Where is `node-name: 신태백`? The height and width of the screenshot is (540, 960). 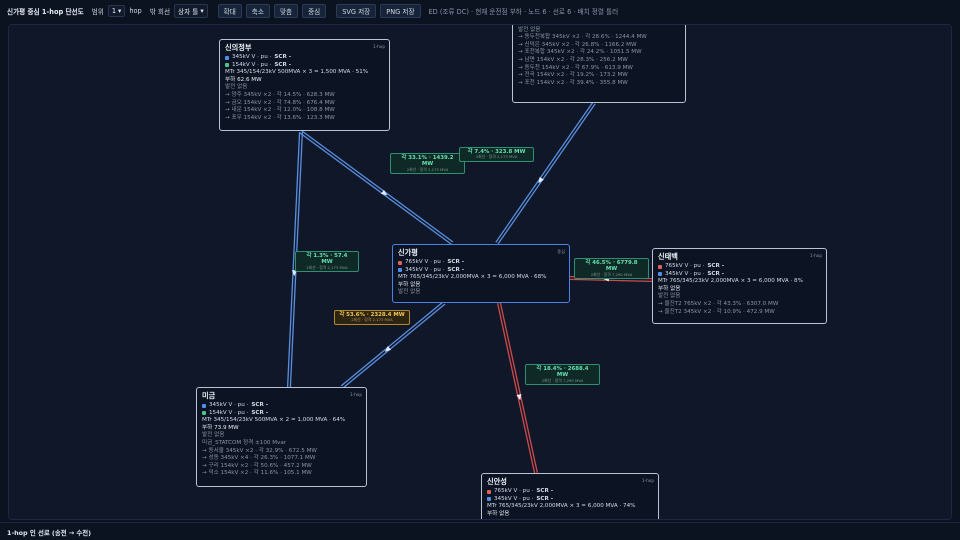 node-name: 신태백 is located at coordinates (668, 256).